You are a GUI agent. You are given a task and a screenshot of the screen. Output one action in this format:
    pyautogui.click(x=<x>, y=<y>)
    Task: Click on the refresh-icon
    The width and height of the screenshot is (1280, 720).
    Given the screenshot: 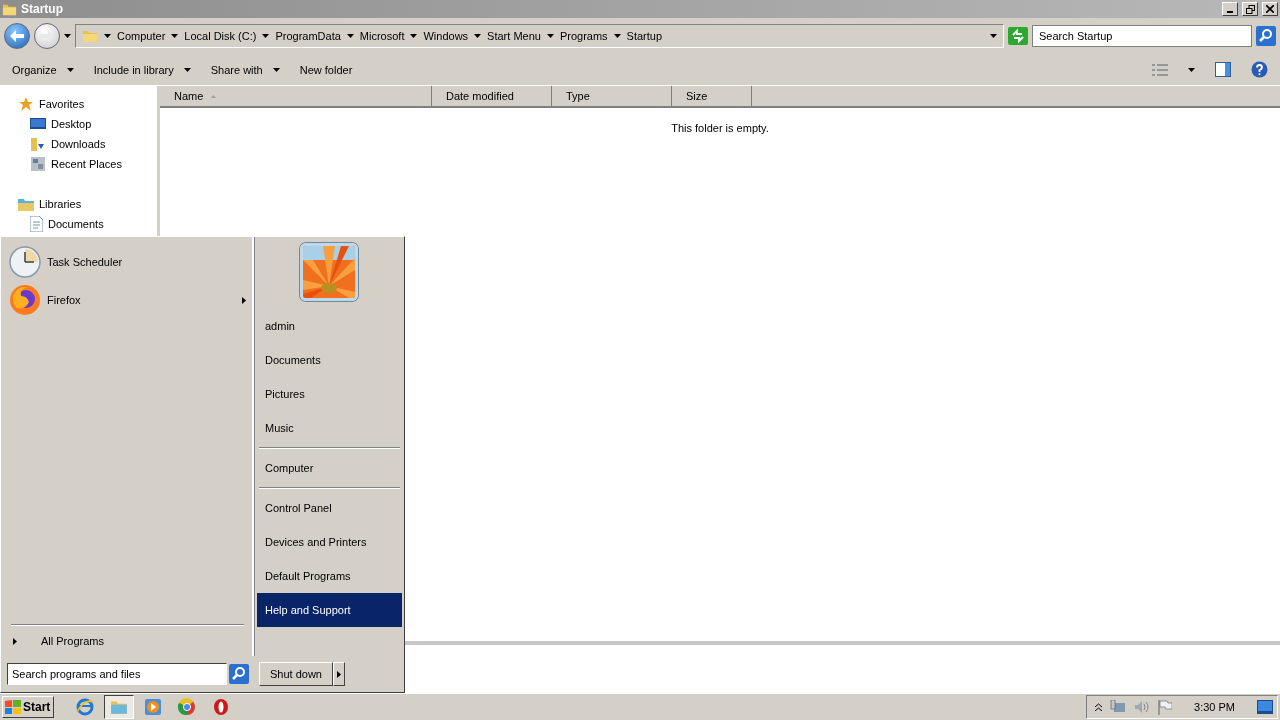 What is the action you would take?
    pyautogui.click(x=1018, y=36)
    